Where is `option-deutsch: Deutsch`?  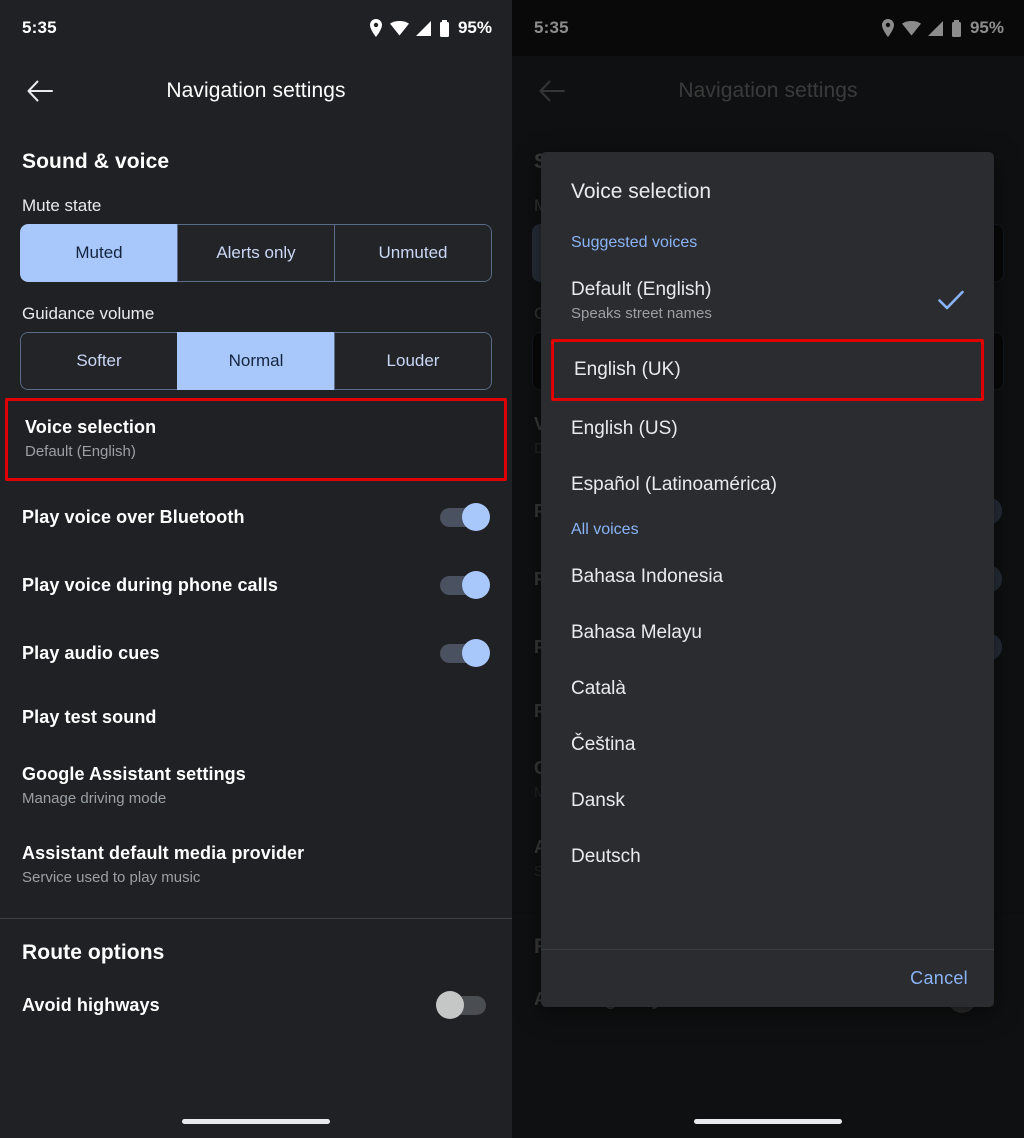 option-deutsch: Deutsch is located at coordinates (767, 857).